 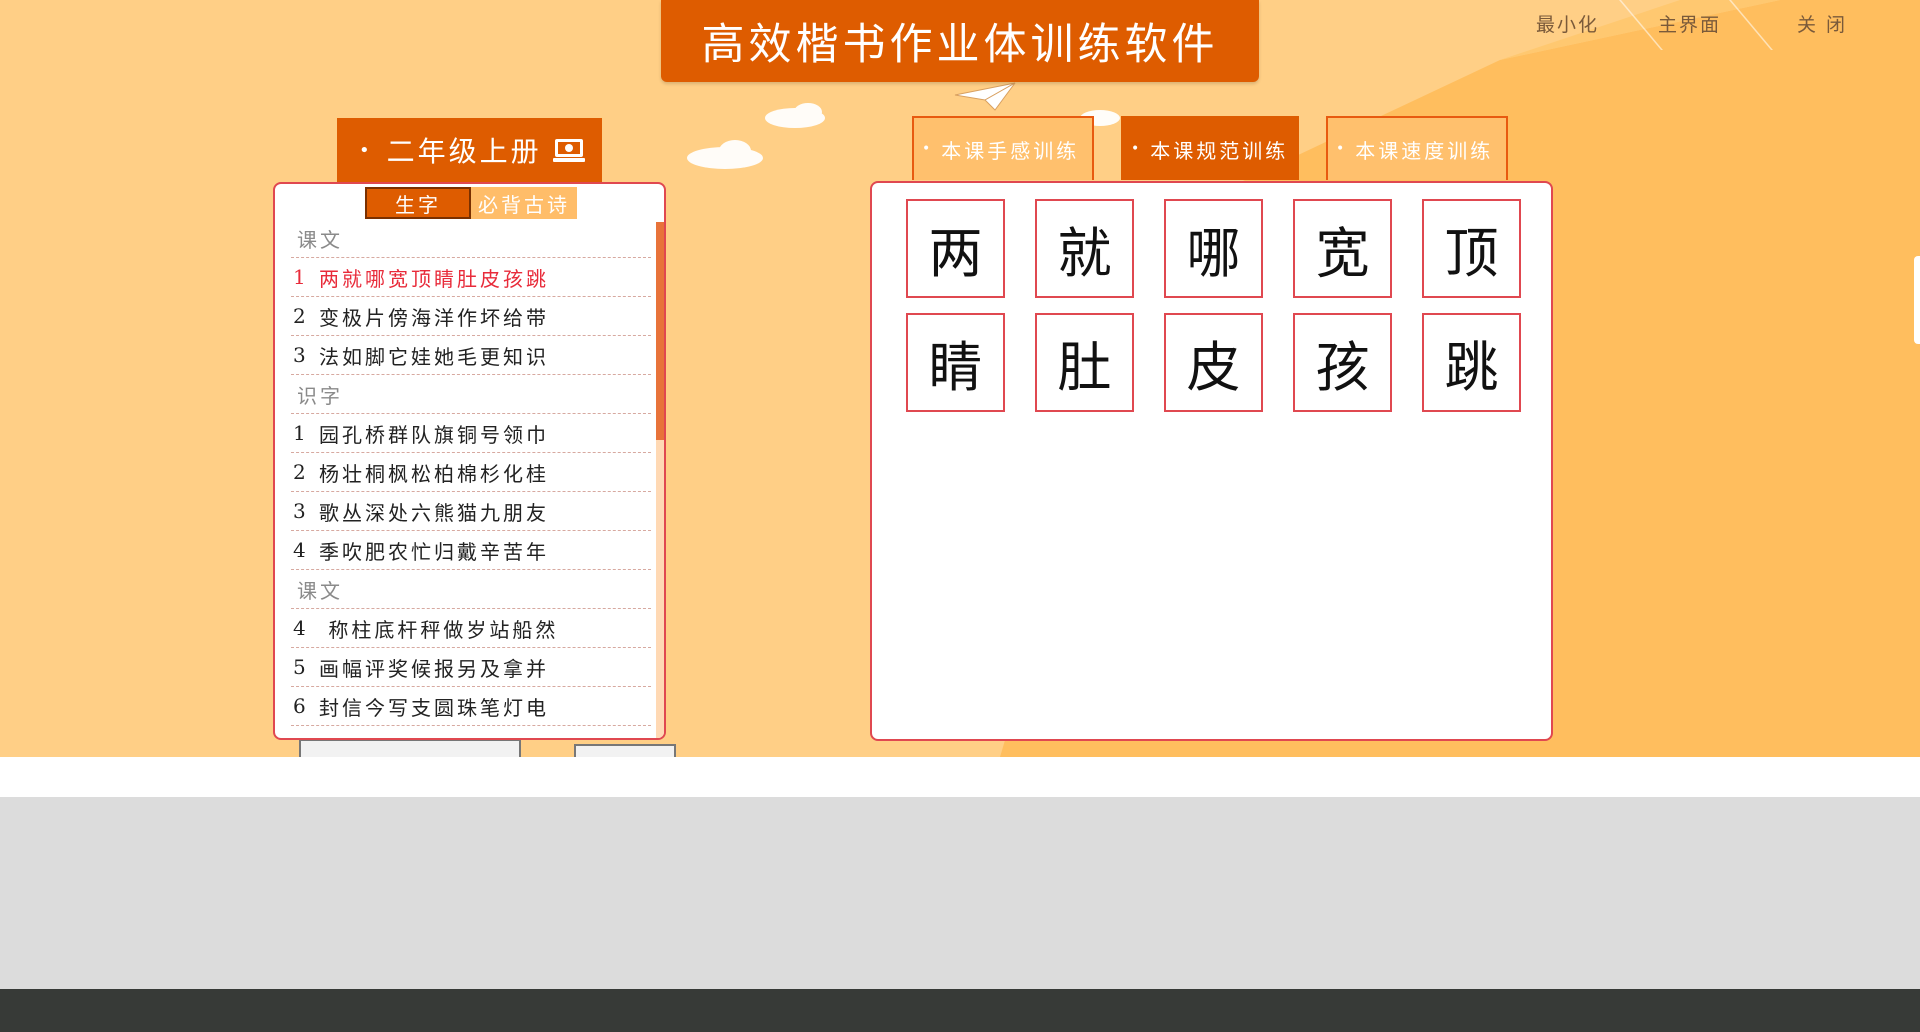 I want to click on subtab-bar: 生字 必背古诗, so click(x=471, y=203).